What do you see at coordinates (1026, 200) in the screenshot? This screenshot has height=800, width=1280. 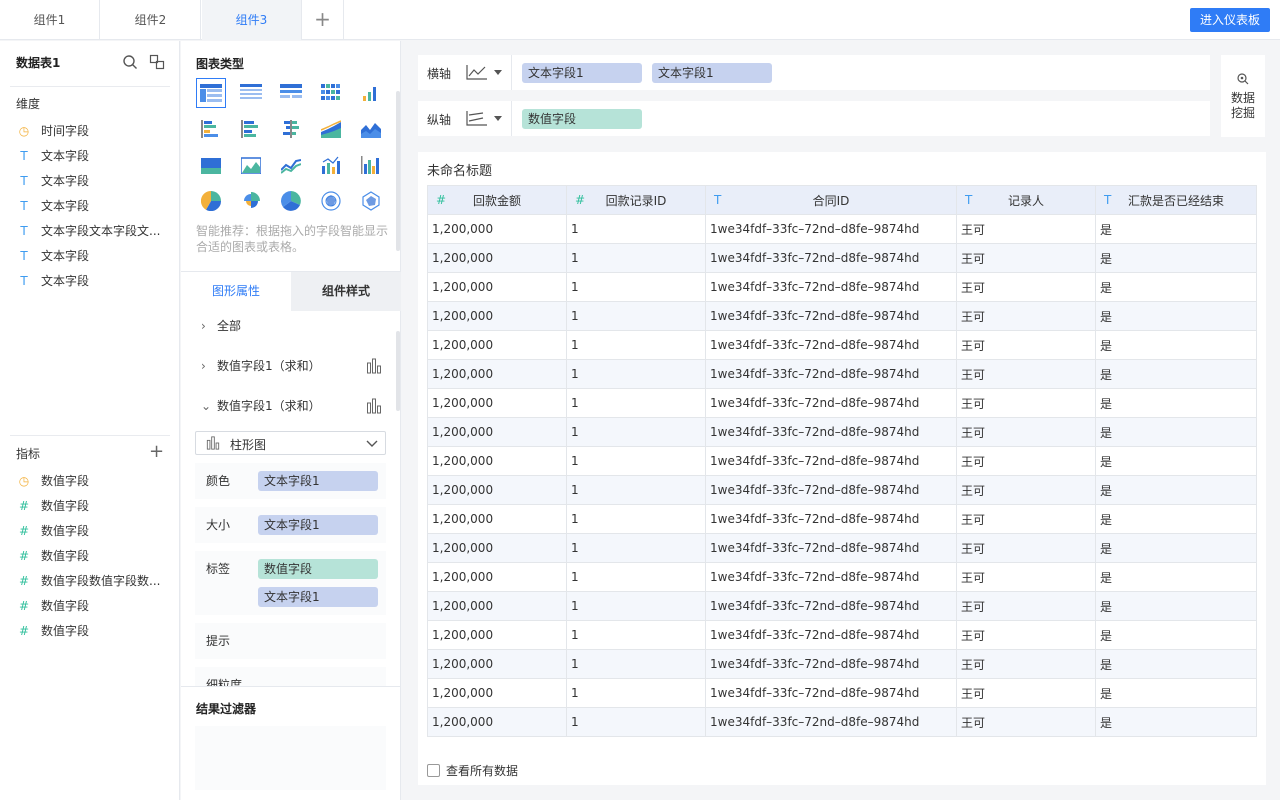 I see `column-header: T 记录人` at bounding box center [1026, 200].